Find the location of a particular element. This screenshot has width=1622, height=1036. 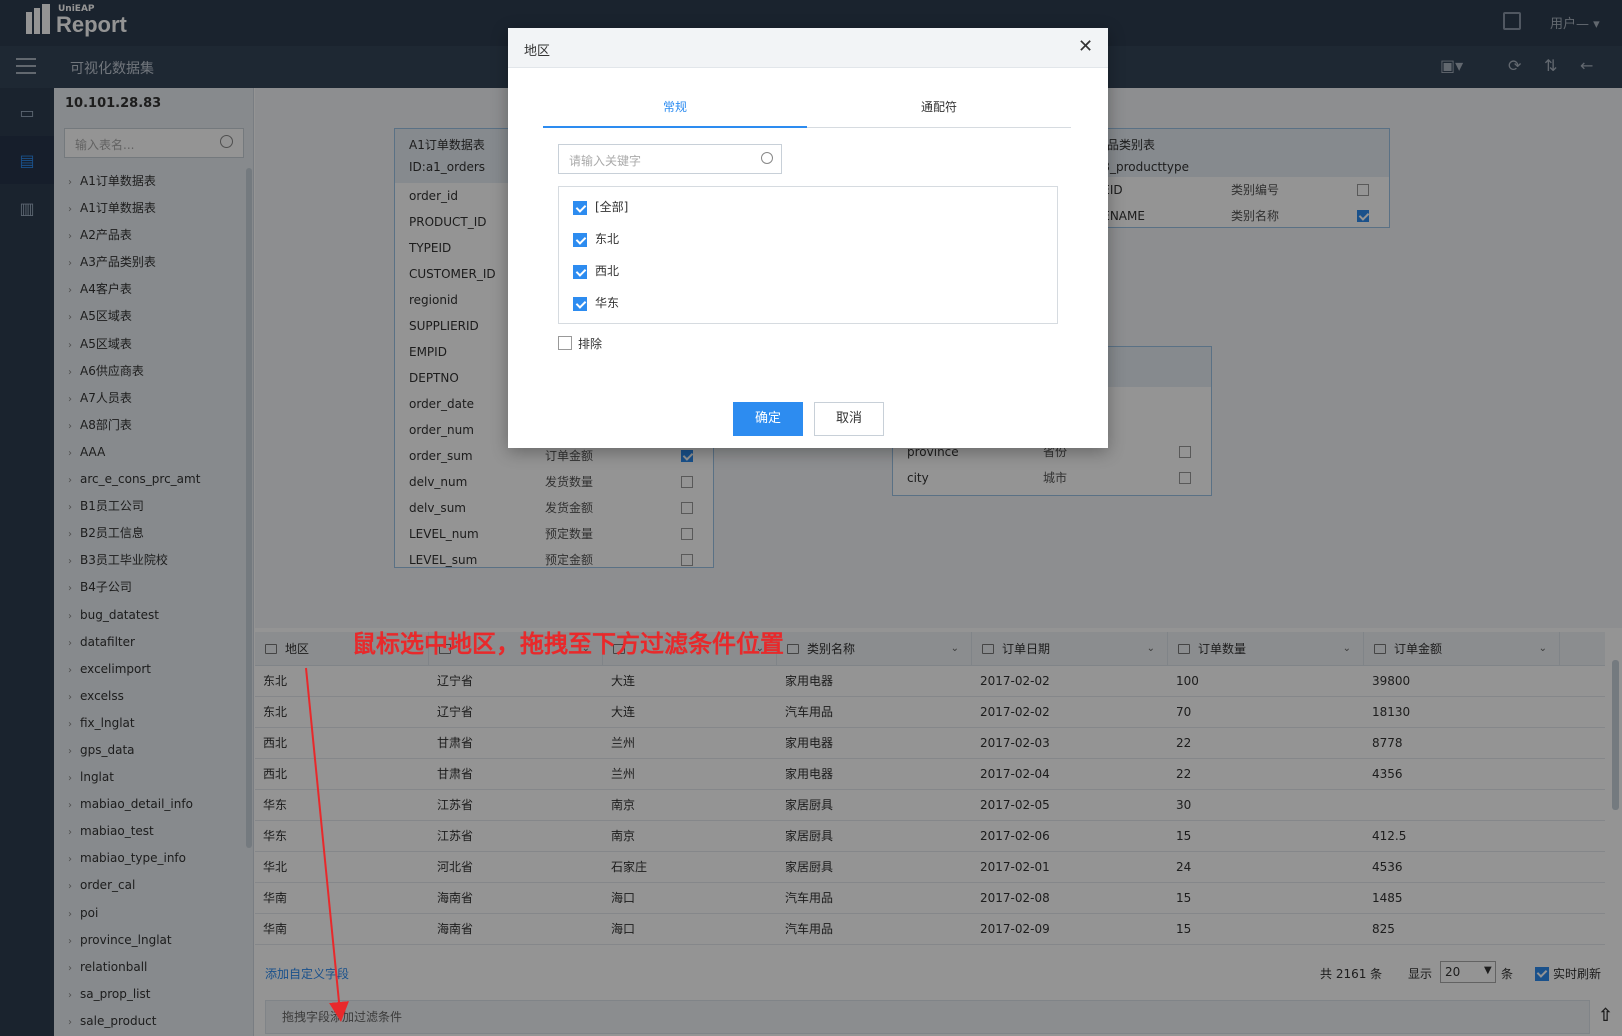

cancel-button: 取消 is located at coordinates (849, 419).